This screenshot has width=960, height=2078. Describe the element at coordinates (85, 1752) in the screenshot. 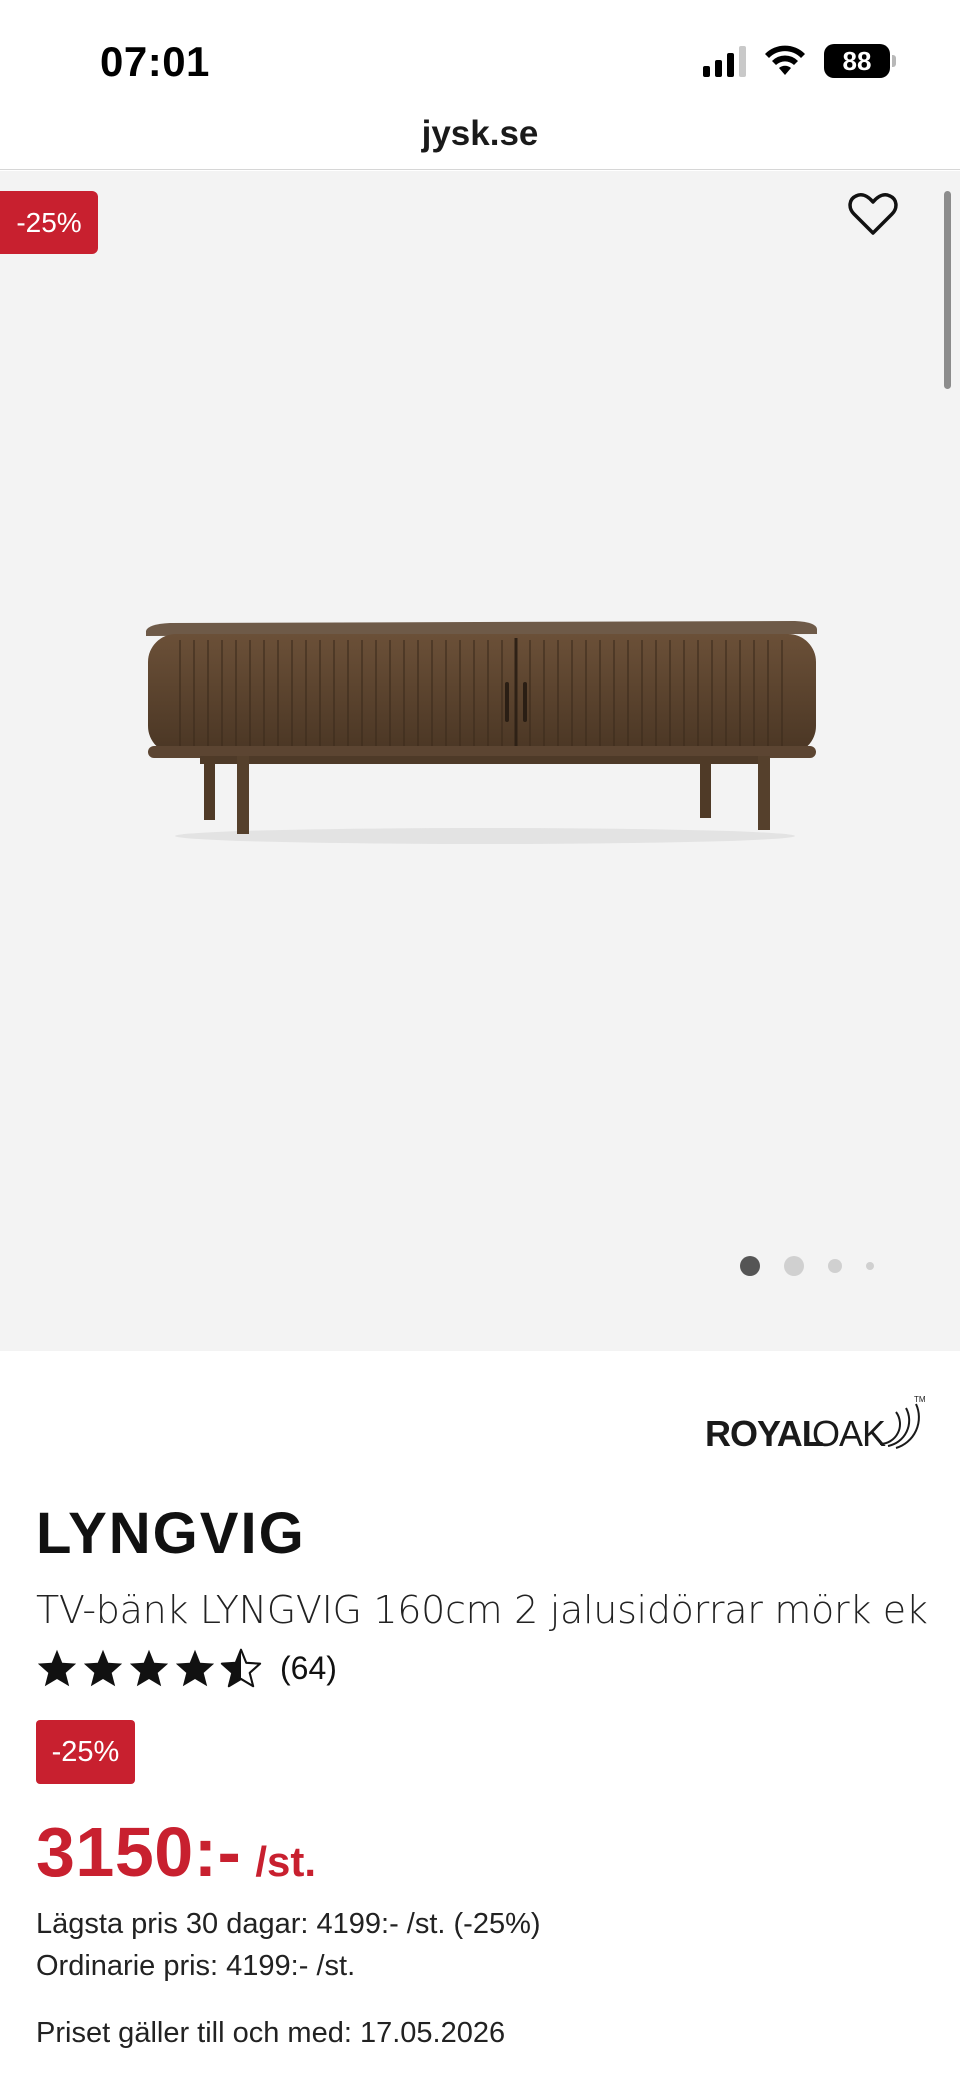

I see `price-discount-badge: -25%` at that location.